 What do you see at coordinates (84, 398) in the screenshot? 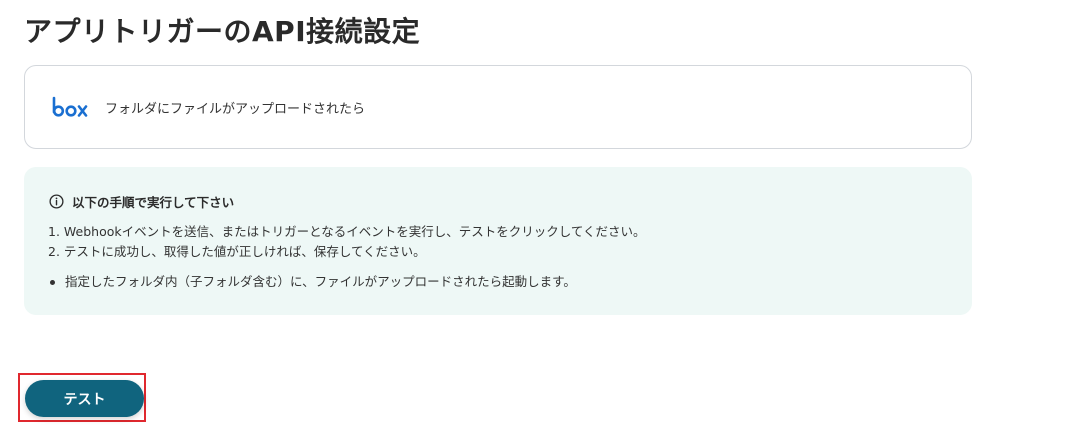
I see `test-button: テスト` at bounding box center [84, 398].